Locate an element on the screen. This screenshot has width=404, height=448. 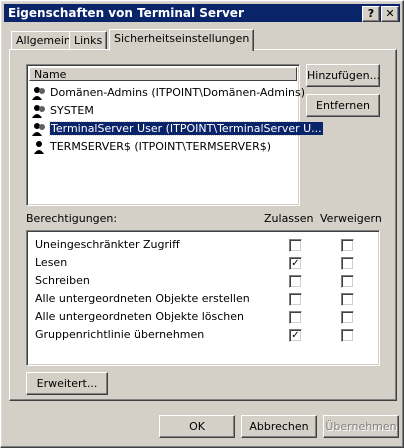
permission-label: Lesen is located at coordinates (51, 262).